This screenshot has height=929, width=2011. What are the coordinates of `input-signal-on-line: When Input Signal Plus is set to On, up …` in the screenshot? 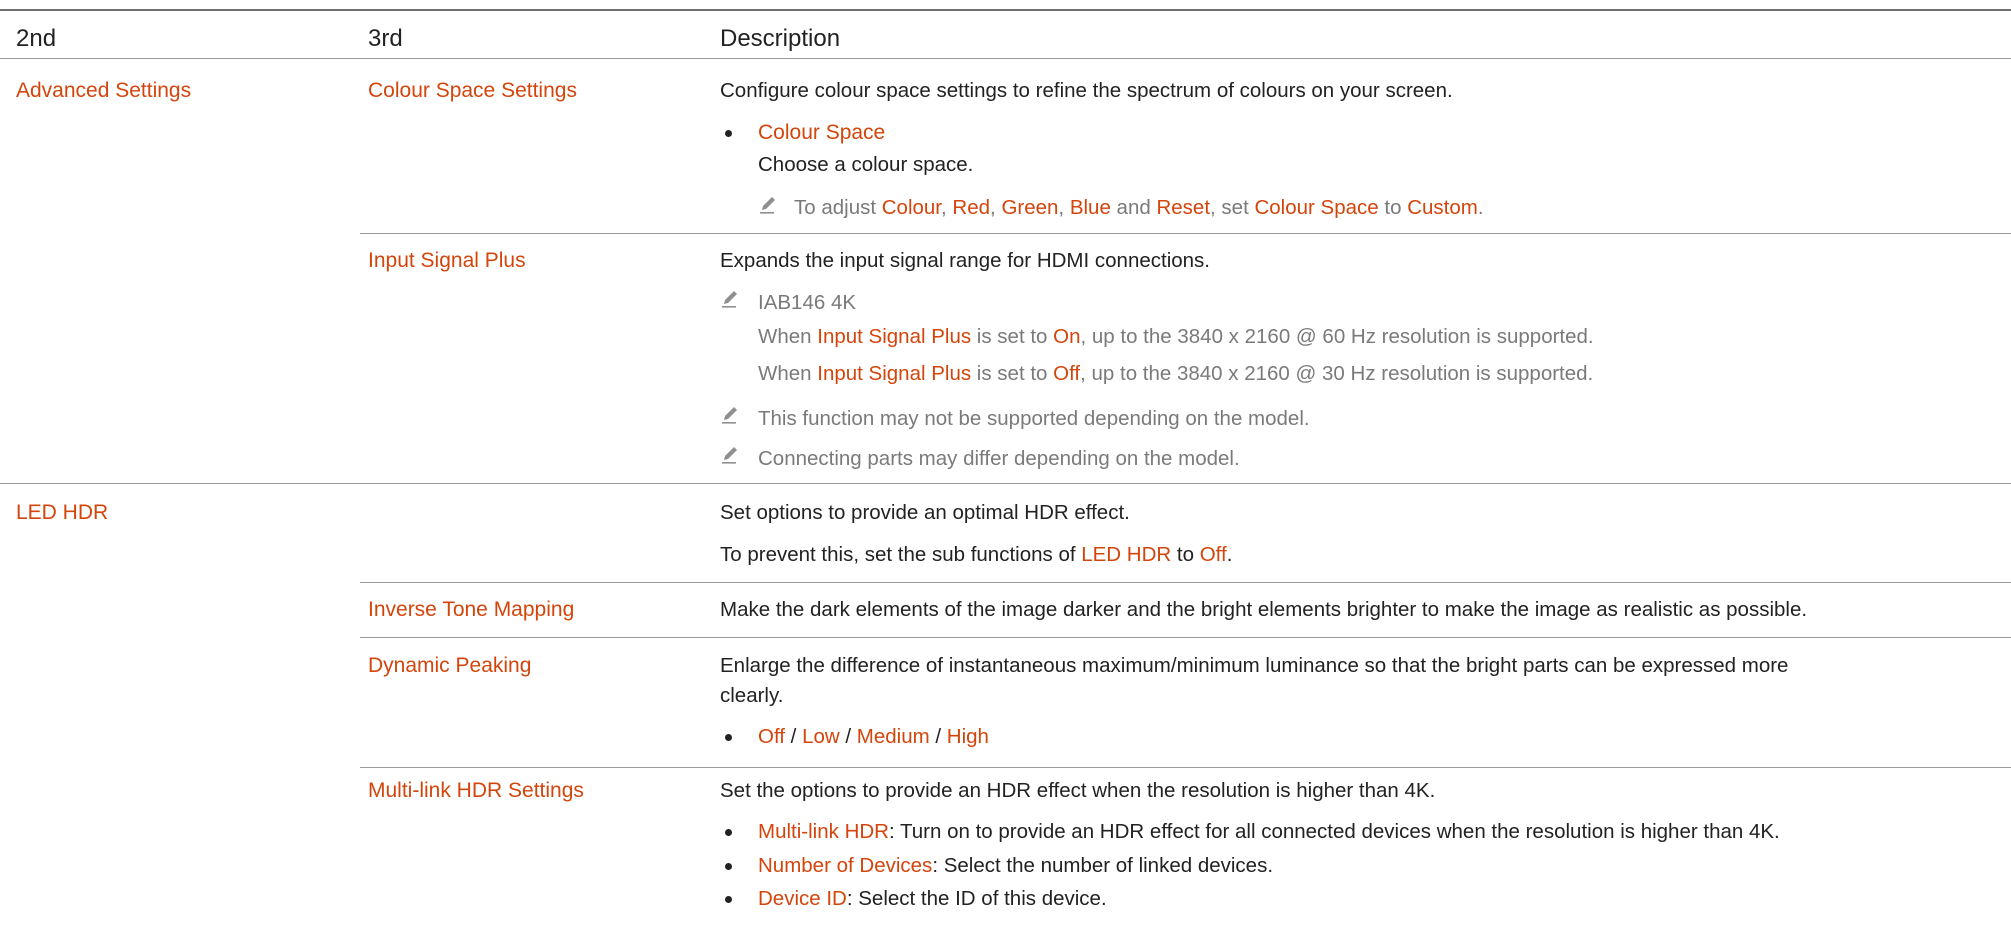 It's located at (1176, 336).